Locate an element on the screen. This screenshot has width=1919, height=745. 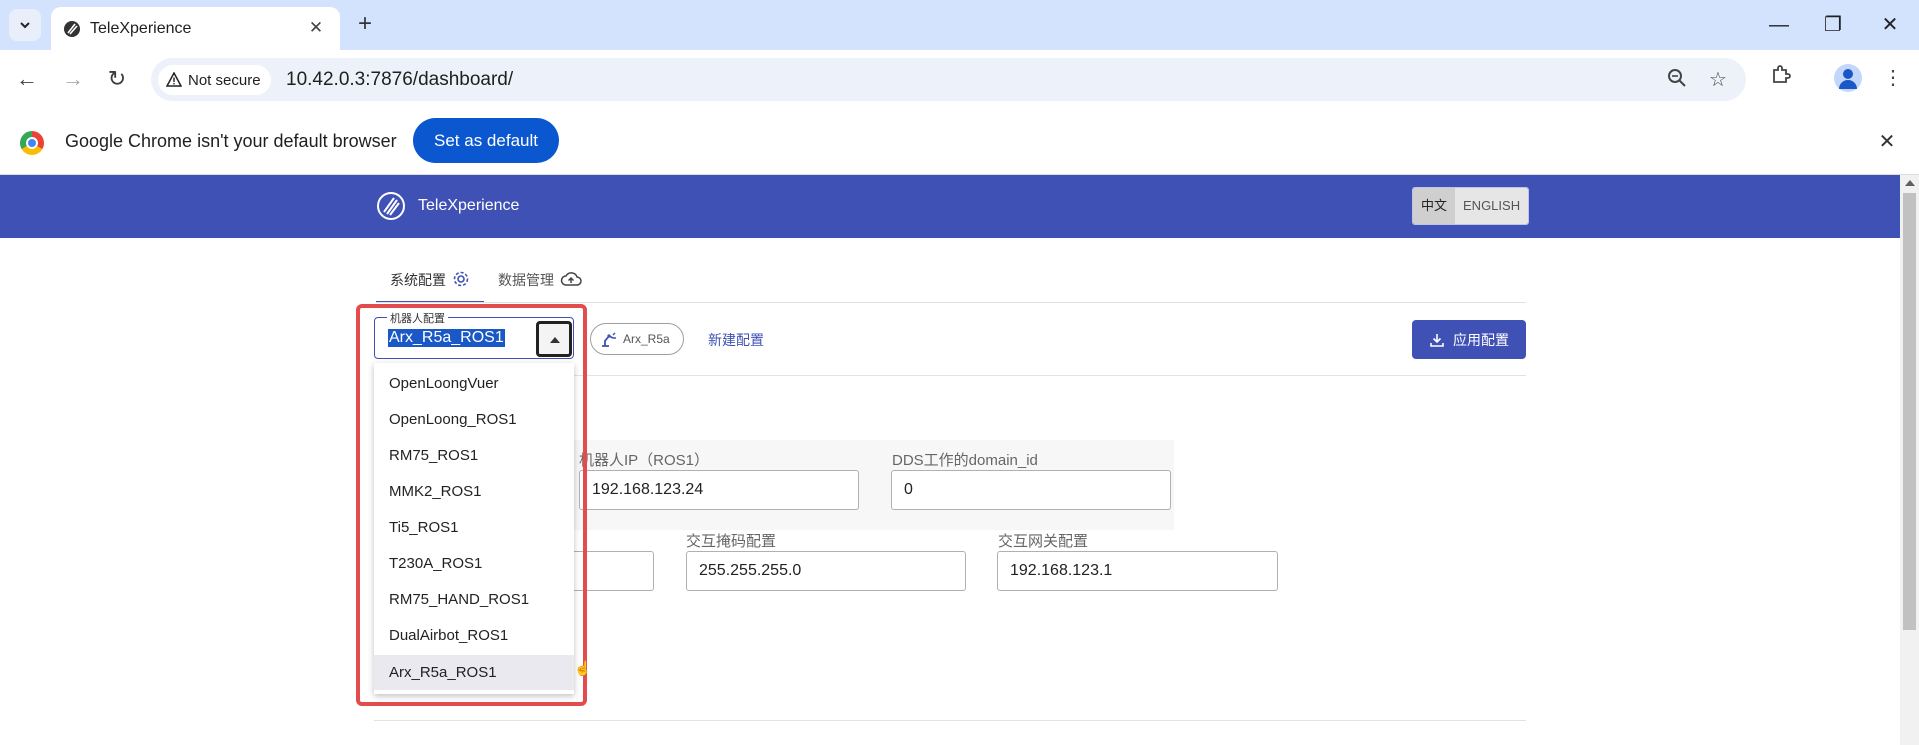
close-window-icon: ✕ is located at coordinates (1890, 25).